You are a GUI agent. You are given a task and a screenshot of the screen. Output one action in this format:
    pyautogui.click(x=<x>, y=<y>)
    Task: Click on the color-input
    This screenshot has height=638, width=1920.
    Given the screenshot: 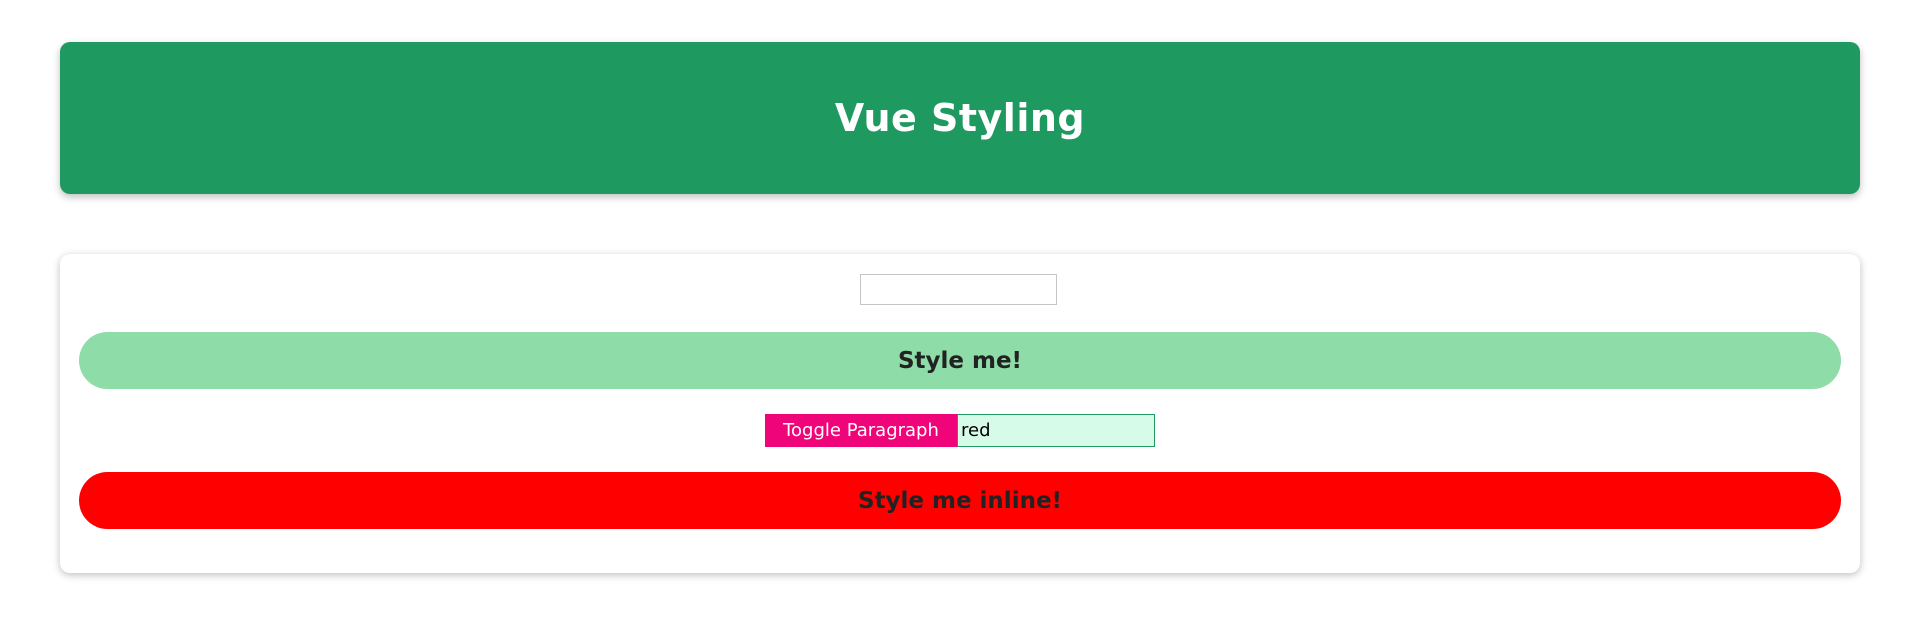 What is the action you would take?
    pyautogui.click(x=1056, y=430)
    